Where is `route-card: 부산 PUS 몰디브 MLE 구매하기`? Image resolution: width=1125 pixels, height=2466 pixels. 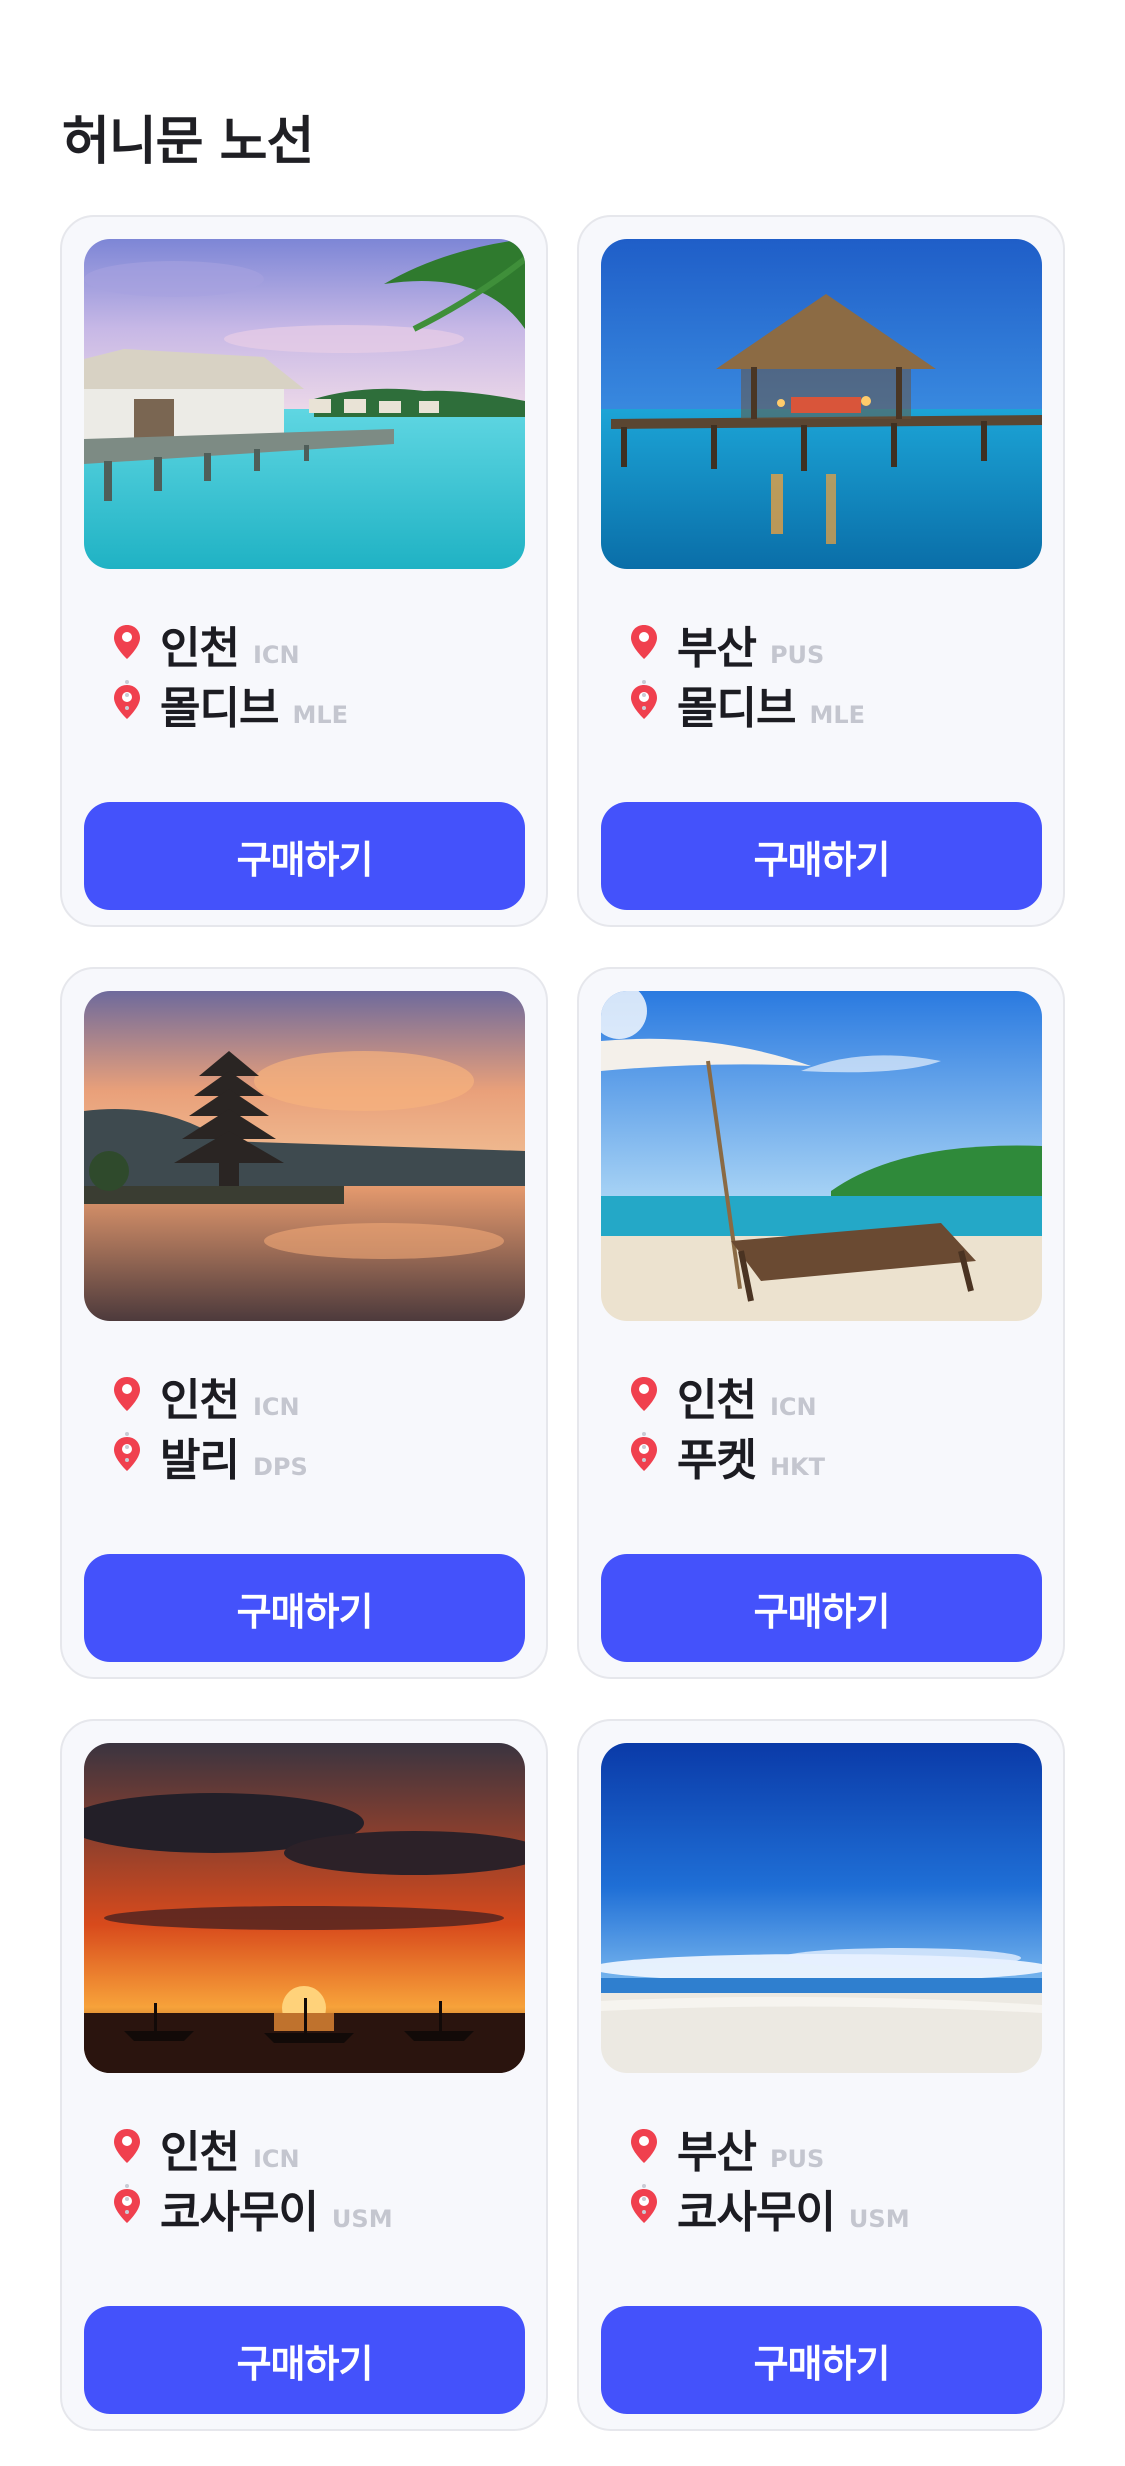
route-card: 부산 PUS 몰디브 MLE 구매하기 is located at coordinates (821, 571).